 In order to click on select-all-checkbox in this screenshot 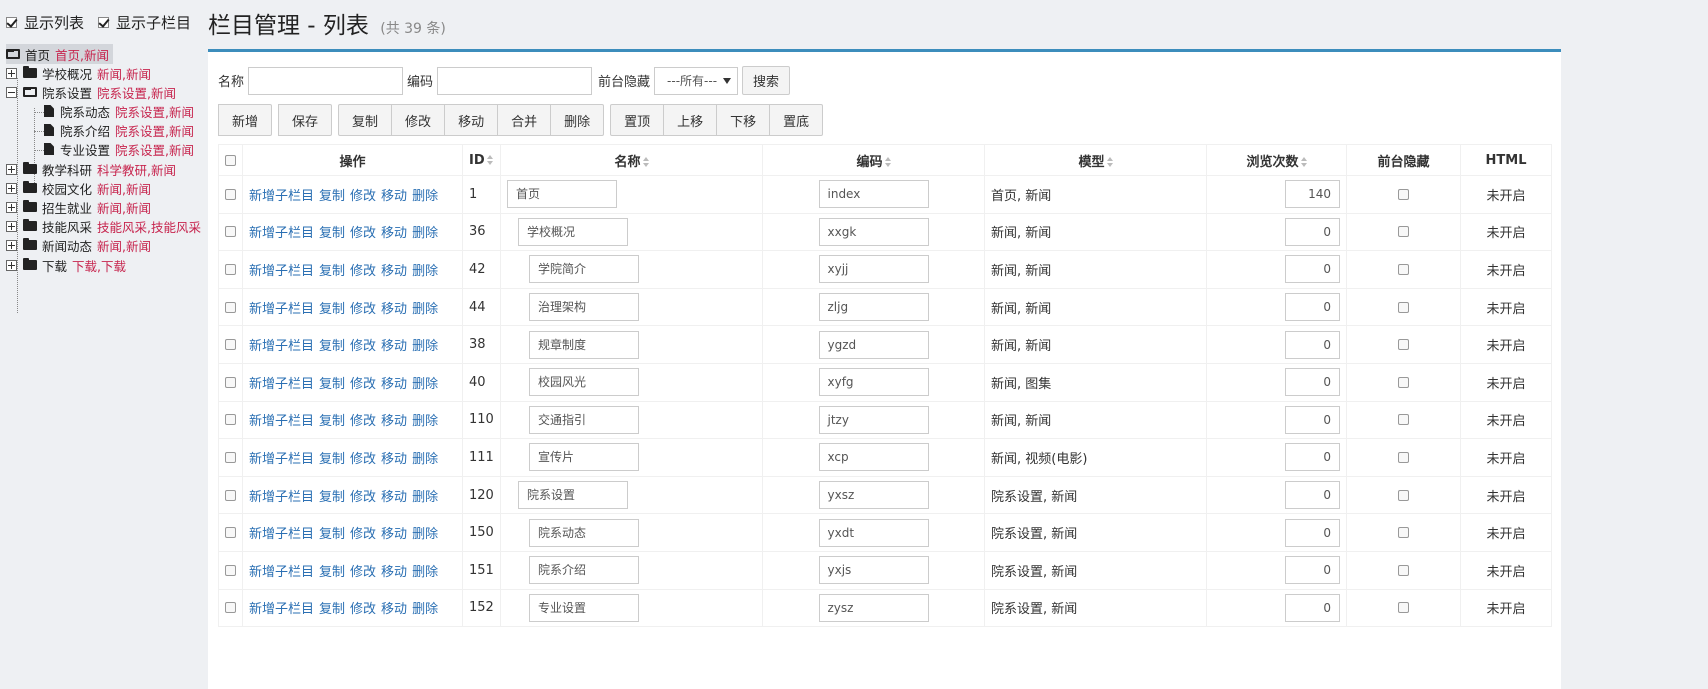, I will do `click(230, 160)`.